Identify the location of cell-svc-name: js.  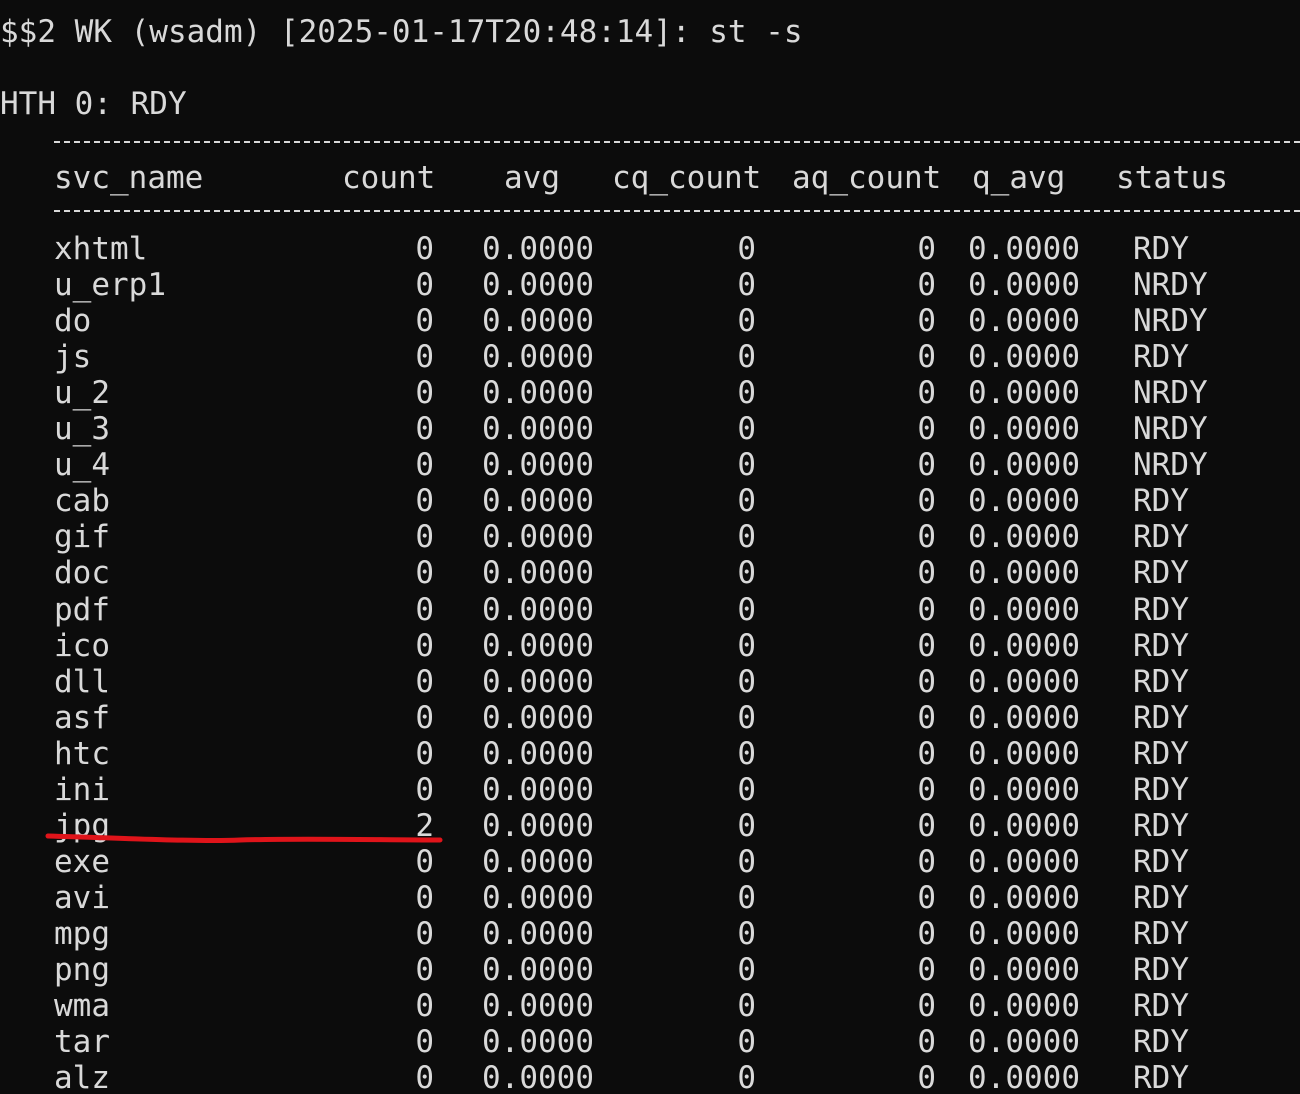
(73, 357).